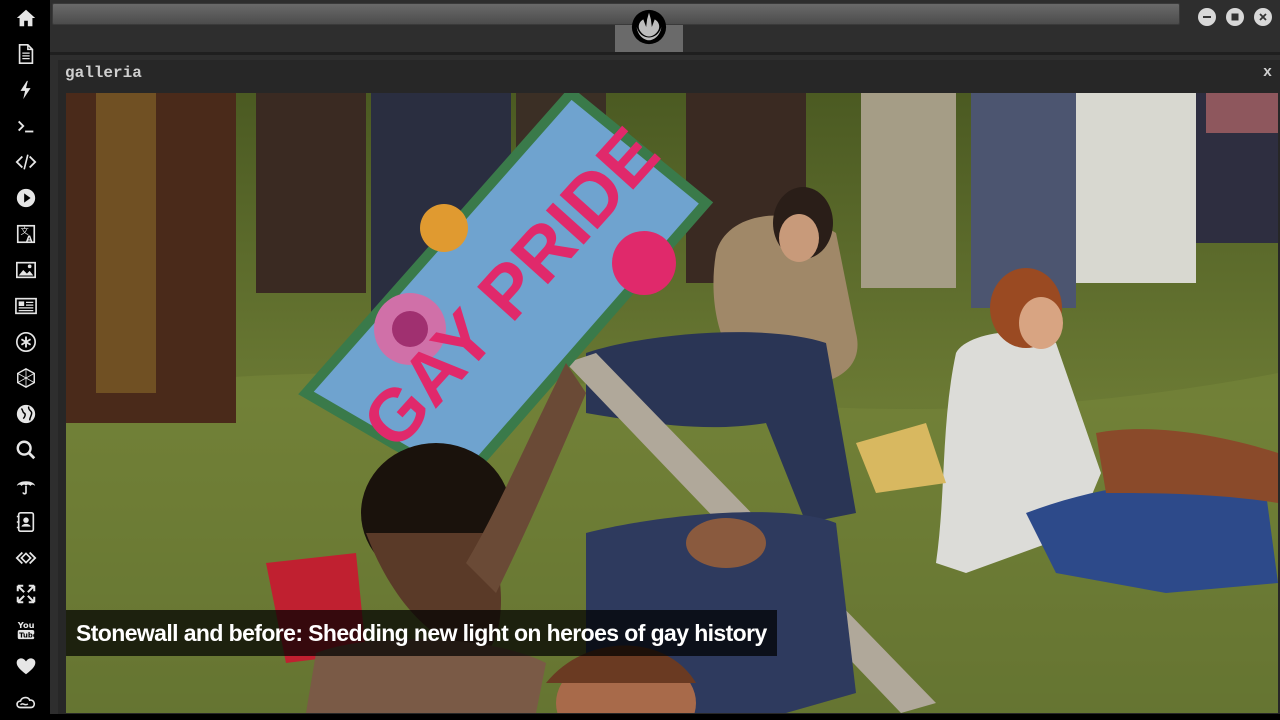  What do you see at coordinates (26, 558) in the screenshot?
I see `nodes-icon` at bounding box center [26, 558].